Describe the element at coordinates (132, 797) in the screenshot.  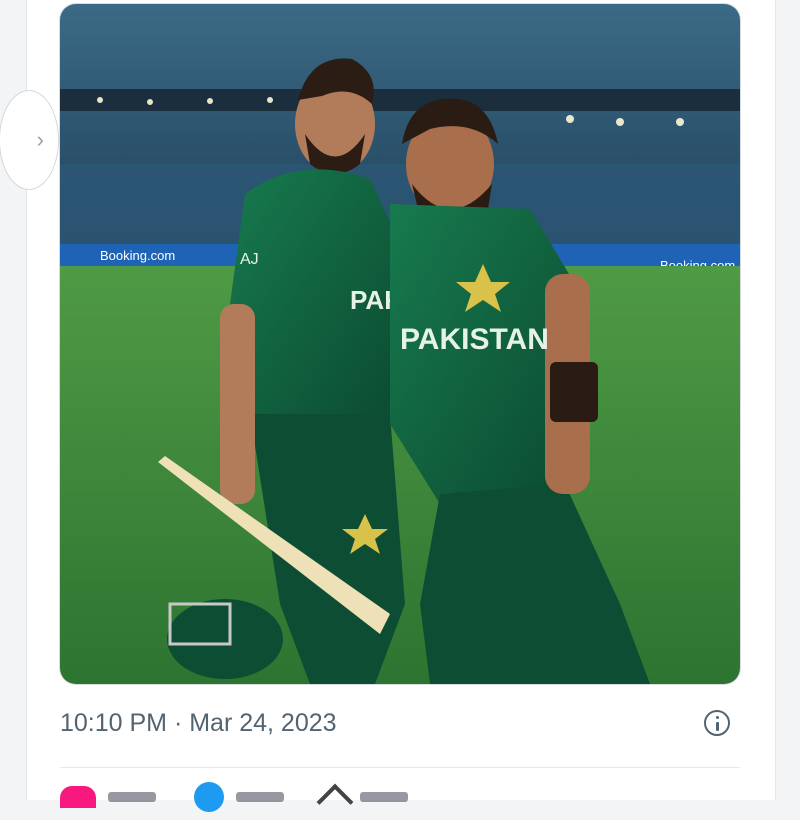
I see `like-count` at that location.